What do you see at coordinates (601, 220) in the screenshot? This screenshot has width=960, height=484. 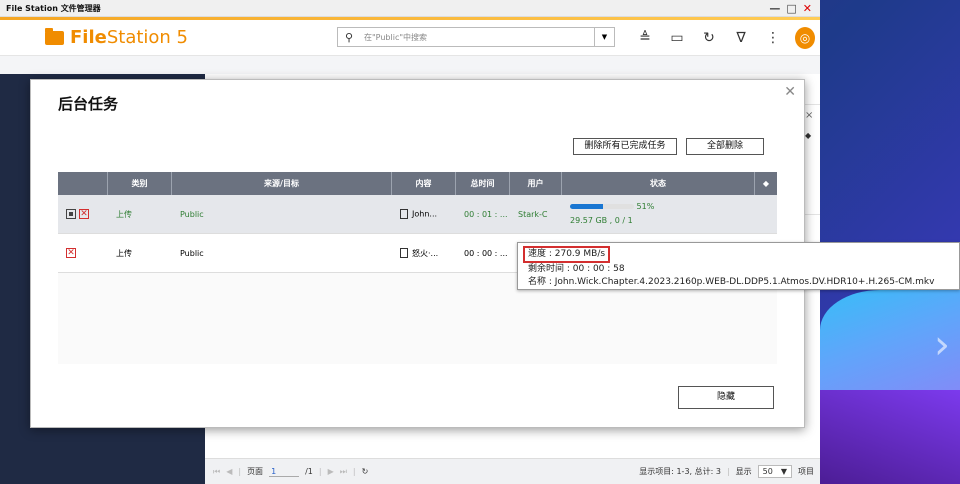 I see `progress-detail: 29.57 GB , 0 / 1` at bounding box center [601, 220].